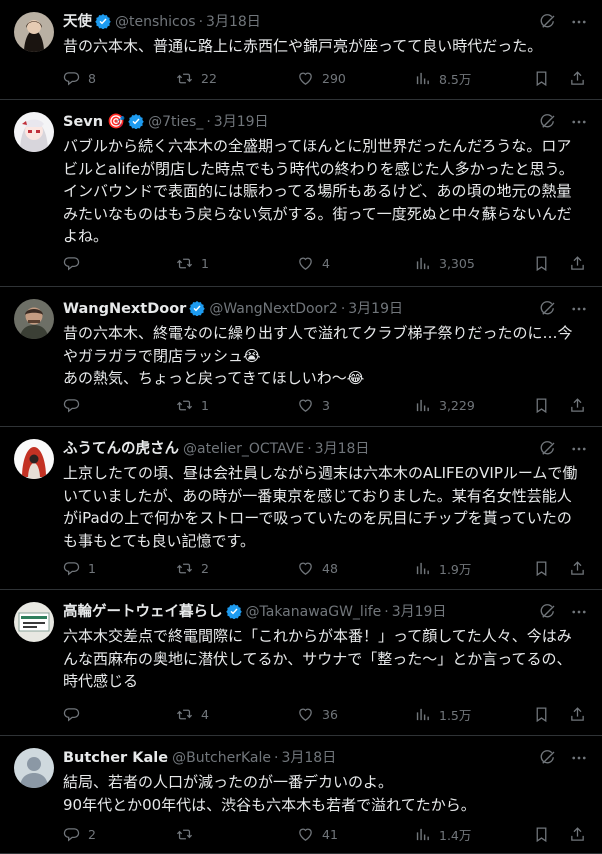  I want to click on like-button: 4, so click(313, 263).